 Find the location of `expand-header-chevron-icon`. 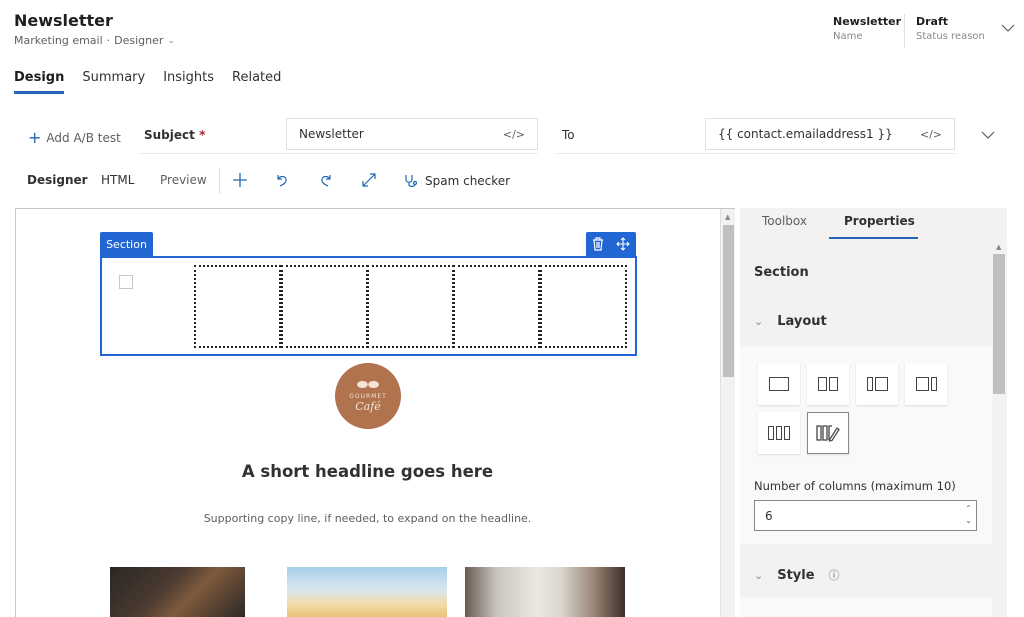

expand-header-chevron-icon is located at coordinates (1008, 28).